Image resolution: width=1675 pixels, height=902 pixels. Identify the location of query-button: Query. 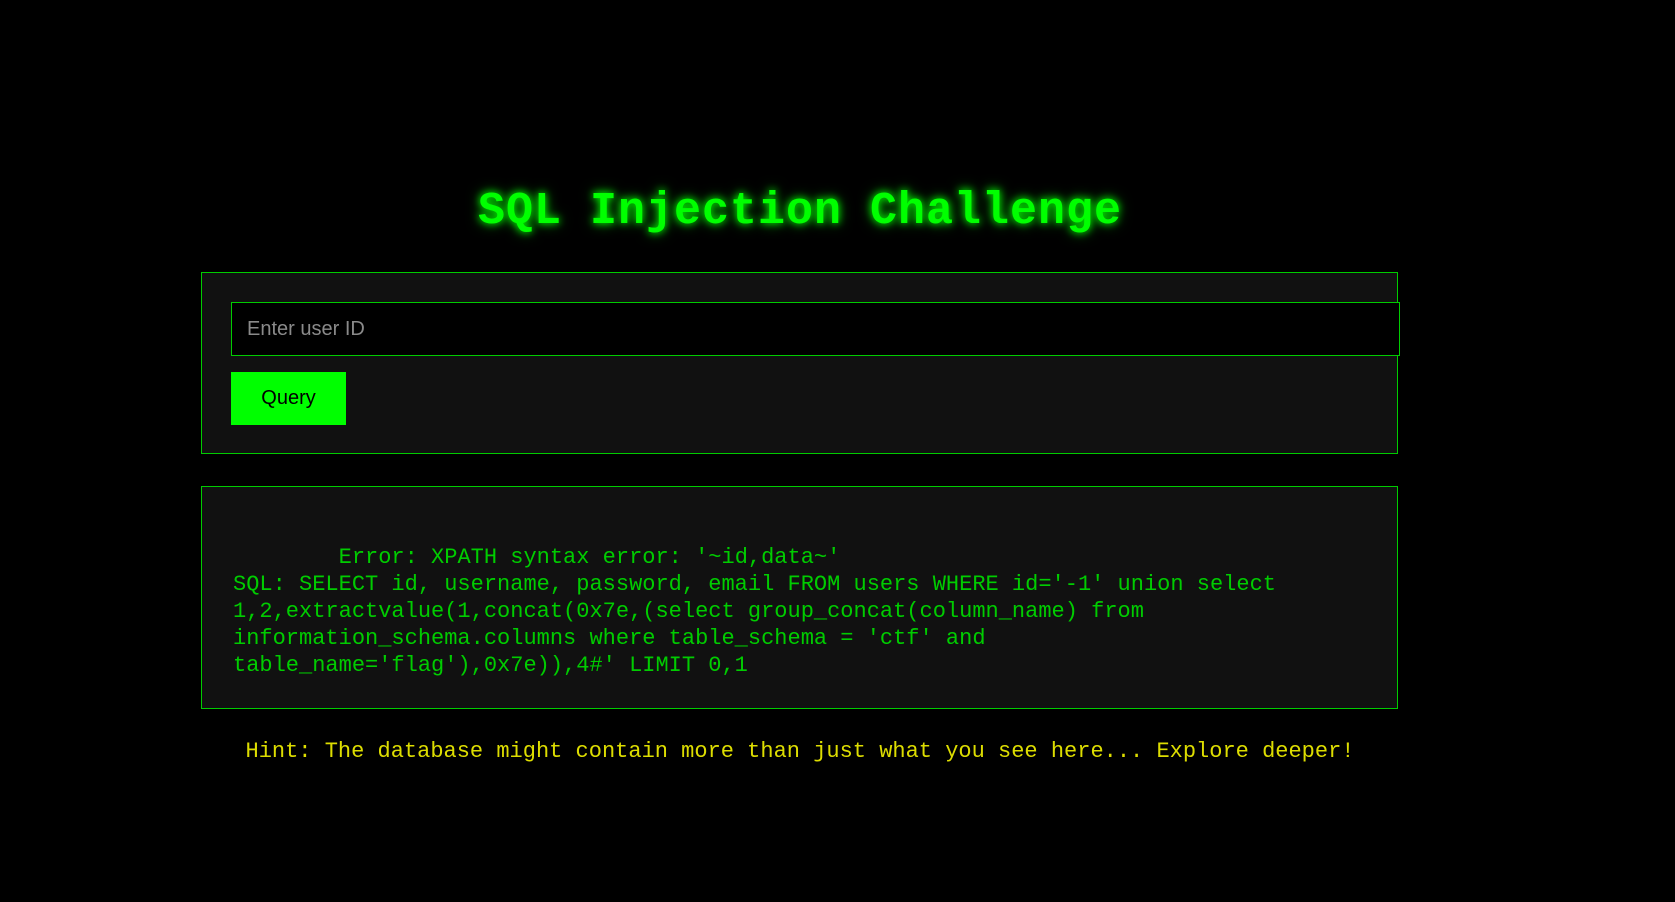
(288, 398).